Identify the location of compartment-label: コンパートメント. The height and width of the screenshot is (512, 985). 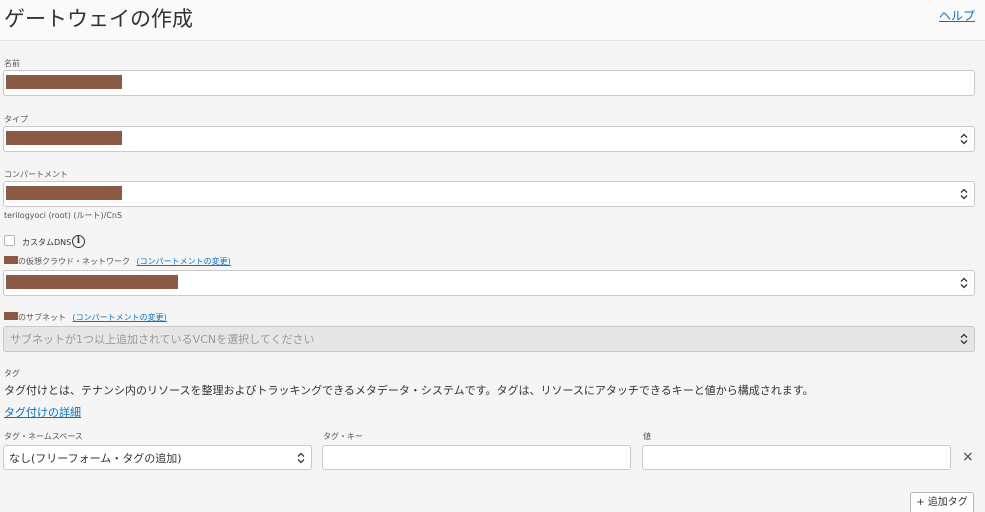
(36, 174).